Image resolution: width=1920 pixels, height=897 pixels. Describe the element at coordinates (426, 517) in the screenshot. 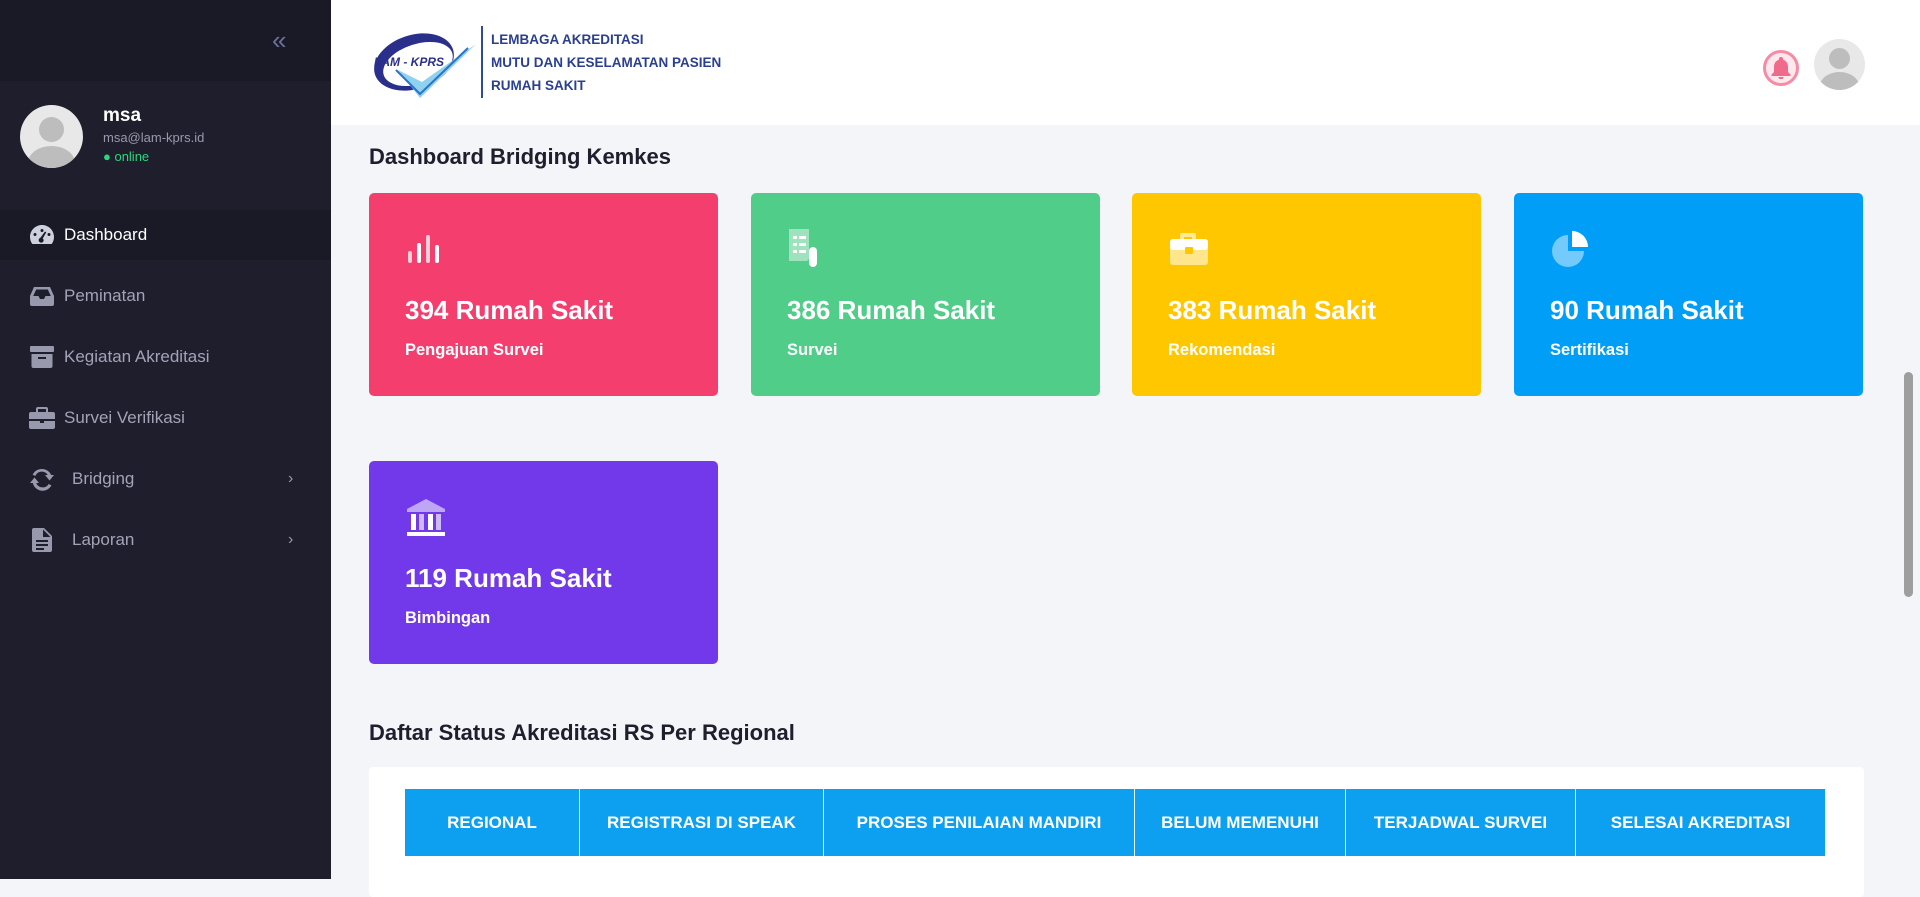

I see `institution-icon` at that location.